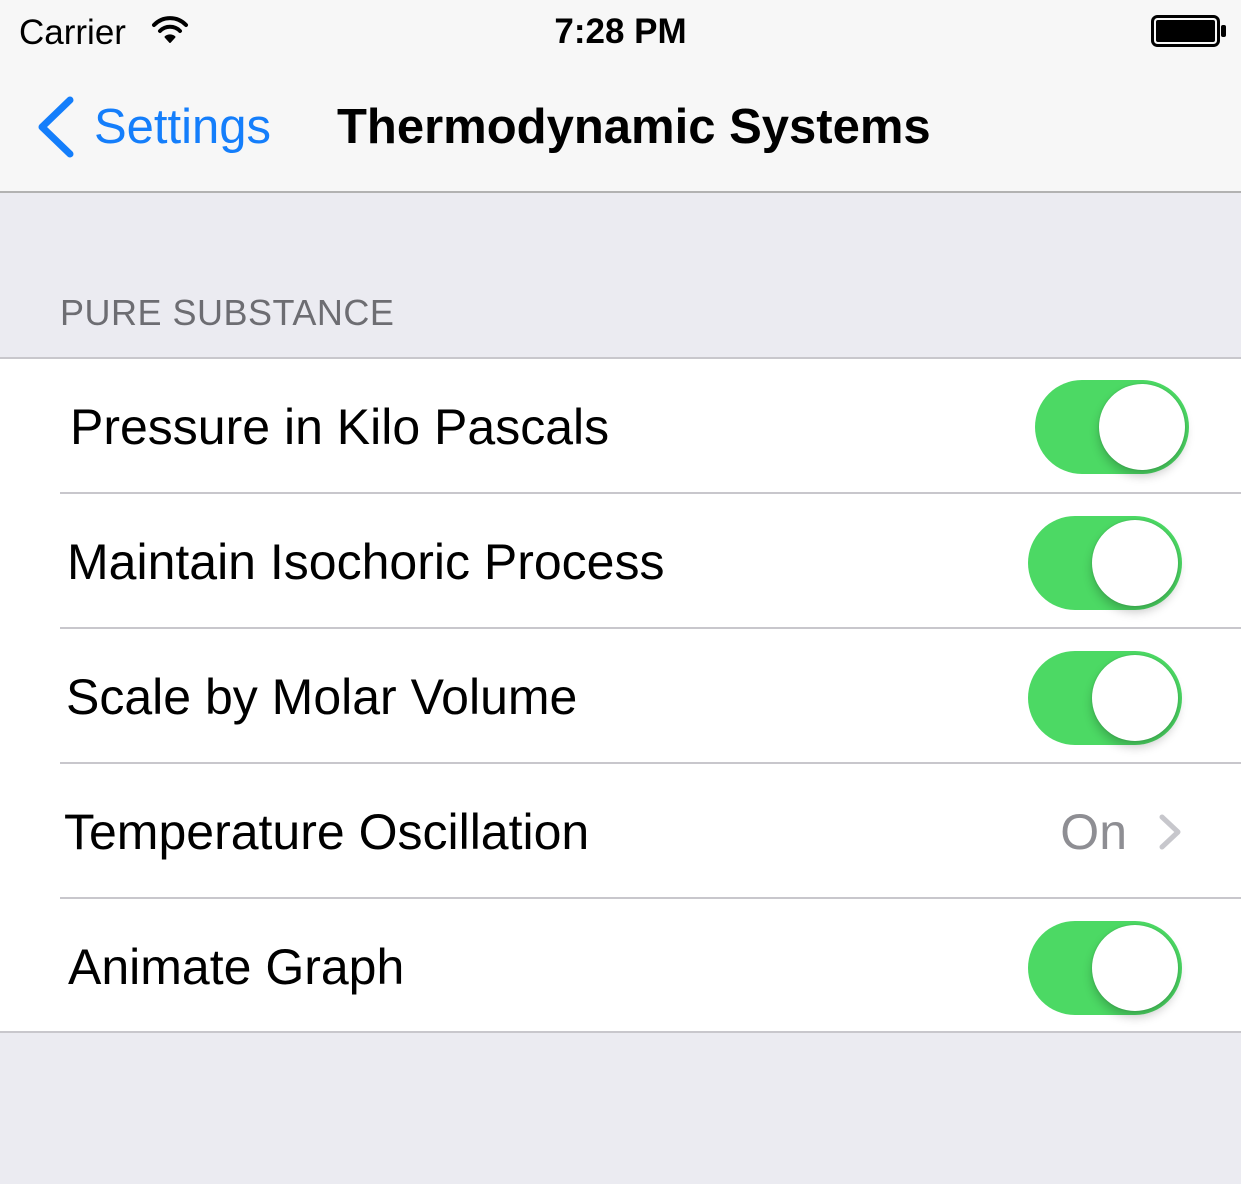 The image size is (1241, 1184). What do you see at coordinates (227, 312) in the screenshot?
I see `section-header: PURE SUBSTANCE` at bounding box center [227, 312].